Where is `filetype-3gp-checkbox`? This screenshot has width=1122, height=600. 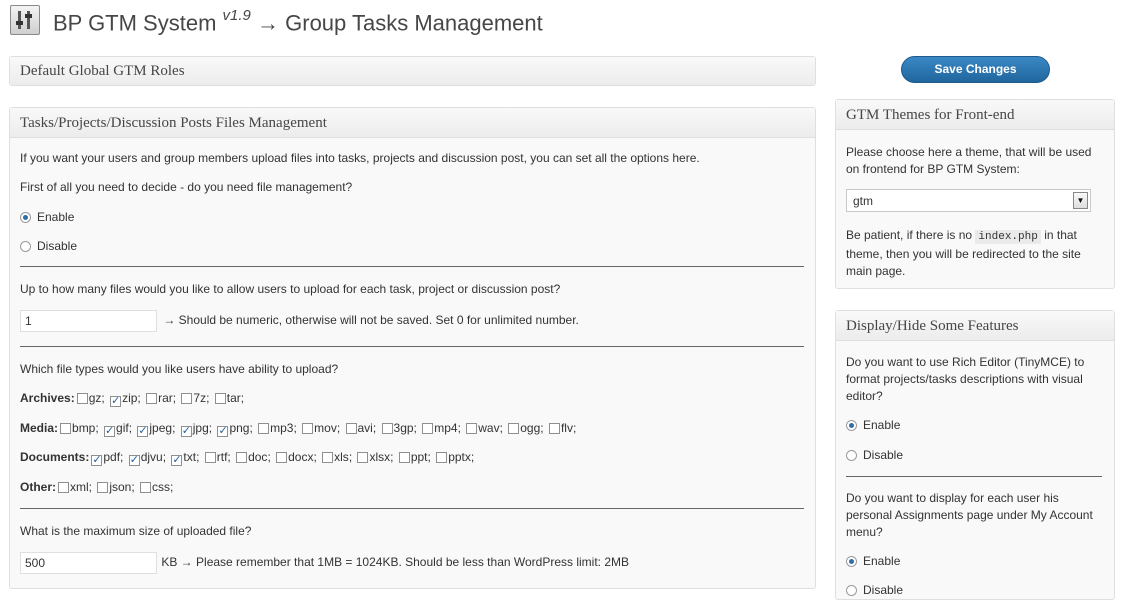 filetype-3gp-checkbox is located at coordinates (387, 428).